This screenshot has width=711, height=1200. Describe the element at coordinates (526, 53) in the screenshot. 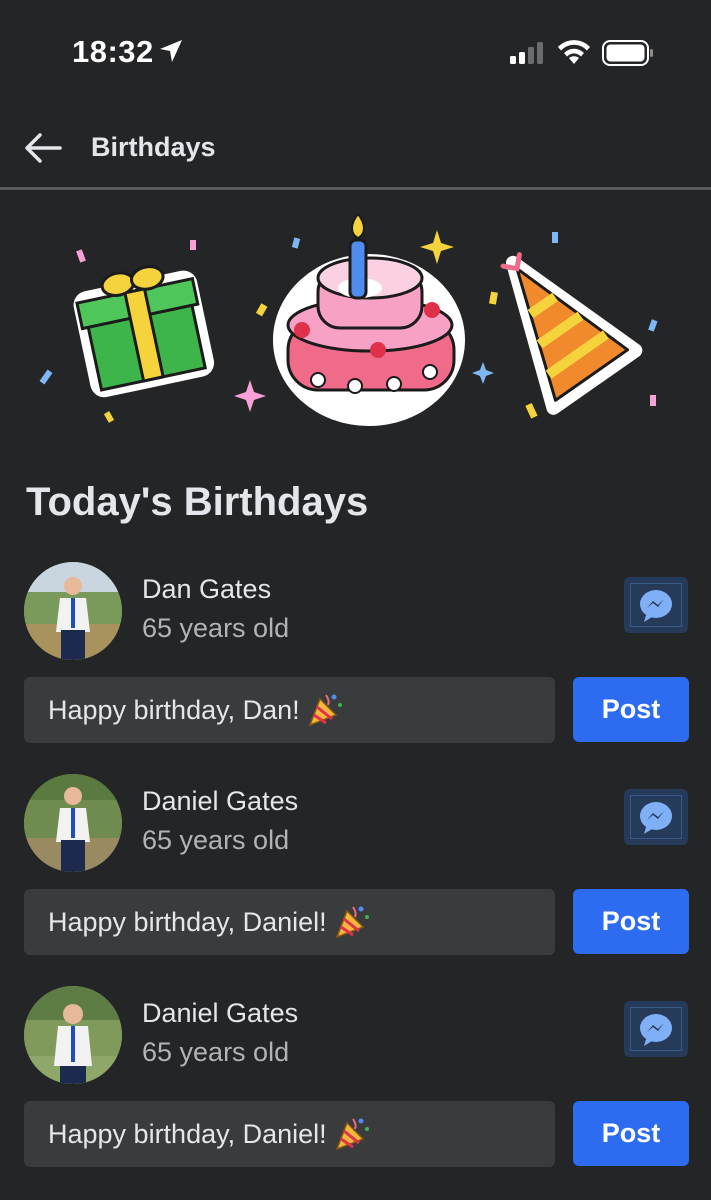

I see `cellular-signal-icon` at that location.